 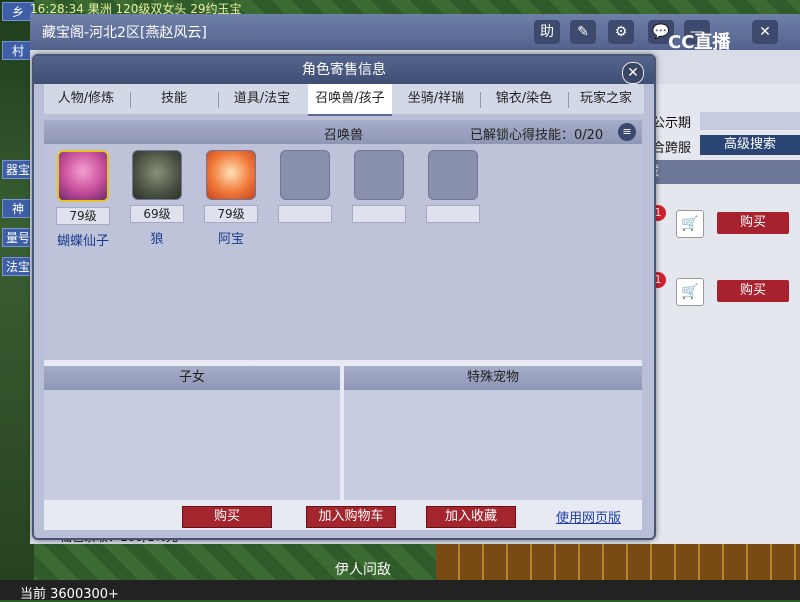 What do you see at coordinates (588, 516) in the screenshot?
I see `web-version-link: 使用网页版` at bounding box center [588, 516].